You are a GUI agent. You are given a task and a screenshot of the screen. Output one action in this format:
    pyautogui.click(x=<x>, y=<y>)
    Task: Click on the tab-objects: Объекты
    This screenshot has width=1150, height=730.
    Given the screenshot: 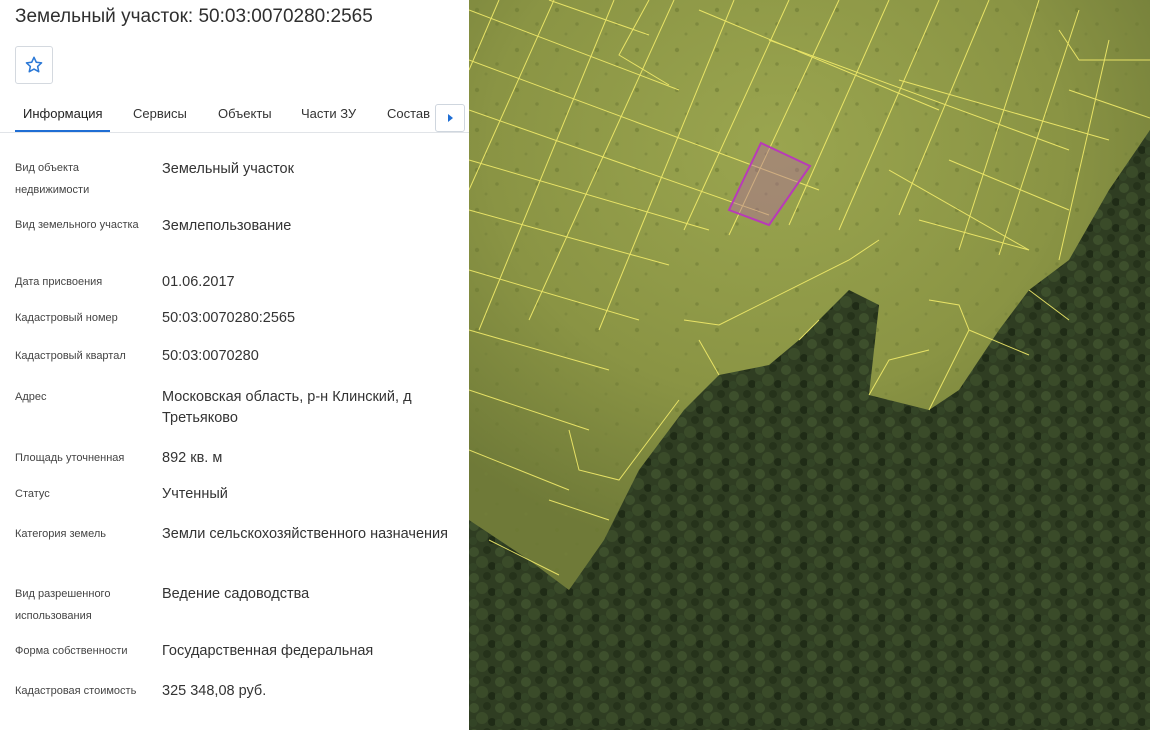 What is the action you would take?
    pyautogui.click(x=245, y=113)
    